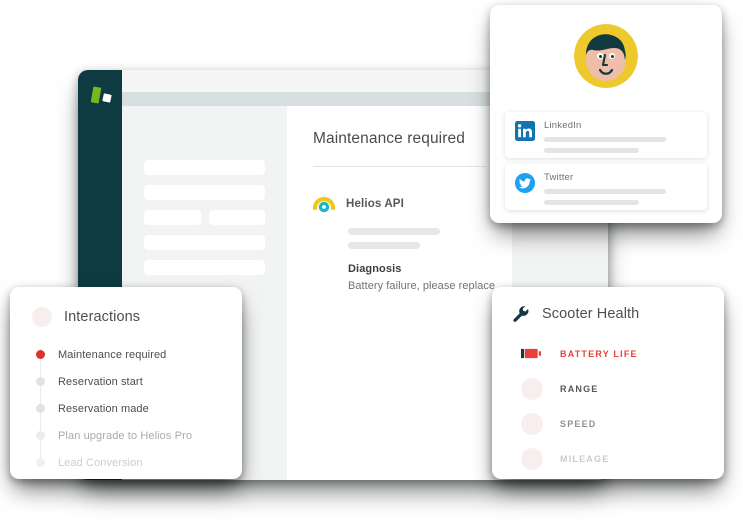 The width and height of the screenshot is (743, 525). Describe the element at coordinates (622, 458) in the screenshot. I see `health-metric: MILEAGE` at that location.